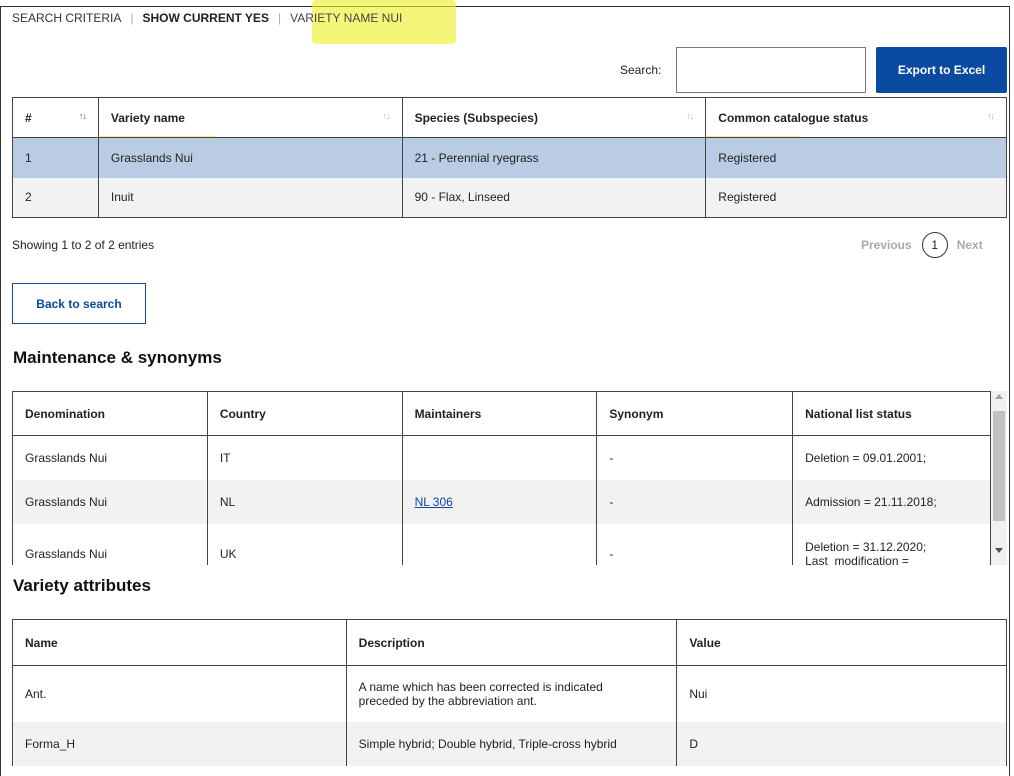  I want to click on row-number: 1, so click(55, 157).